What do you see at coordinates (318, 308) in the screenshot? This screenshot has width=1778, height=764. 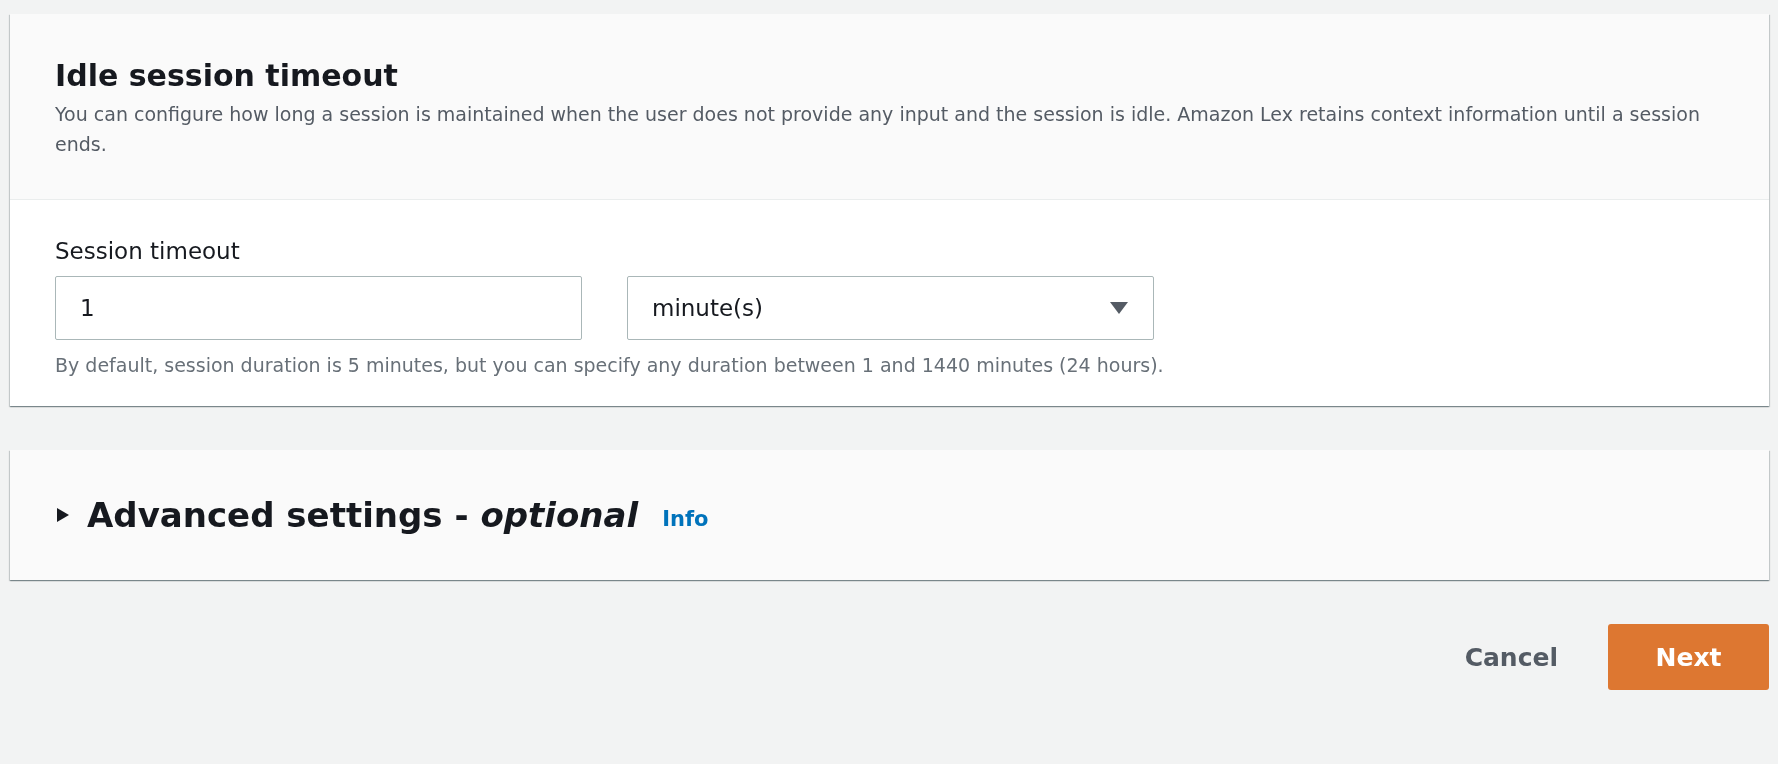 I see `timeout-input-field: 1` at bounding box center [318, 308].